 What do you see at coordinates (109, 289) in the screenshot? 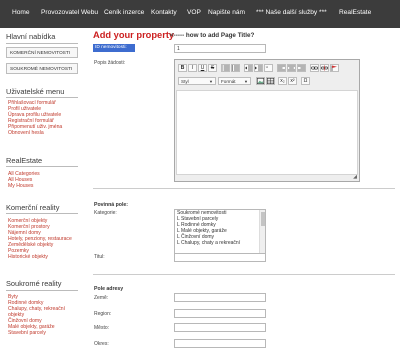
I see `address-fields-heading: Pole adresy` at bounding box center [109, 289].